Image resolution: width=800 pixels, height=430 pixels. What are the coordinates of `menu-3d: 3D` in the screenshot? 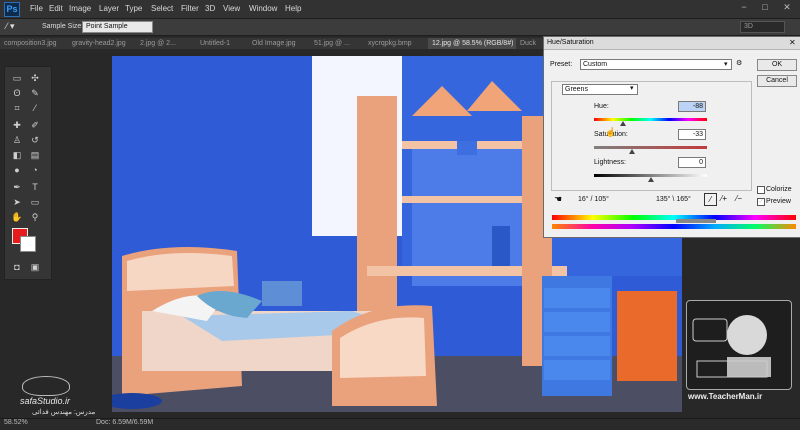 It's located at (210, 8).